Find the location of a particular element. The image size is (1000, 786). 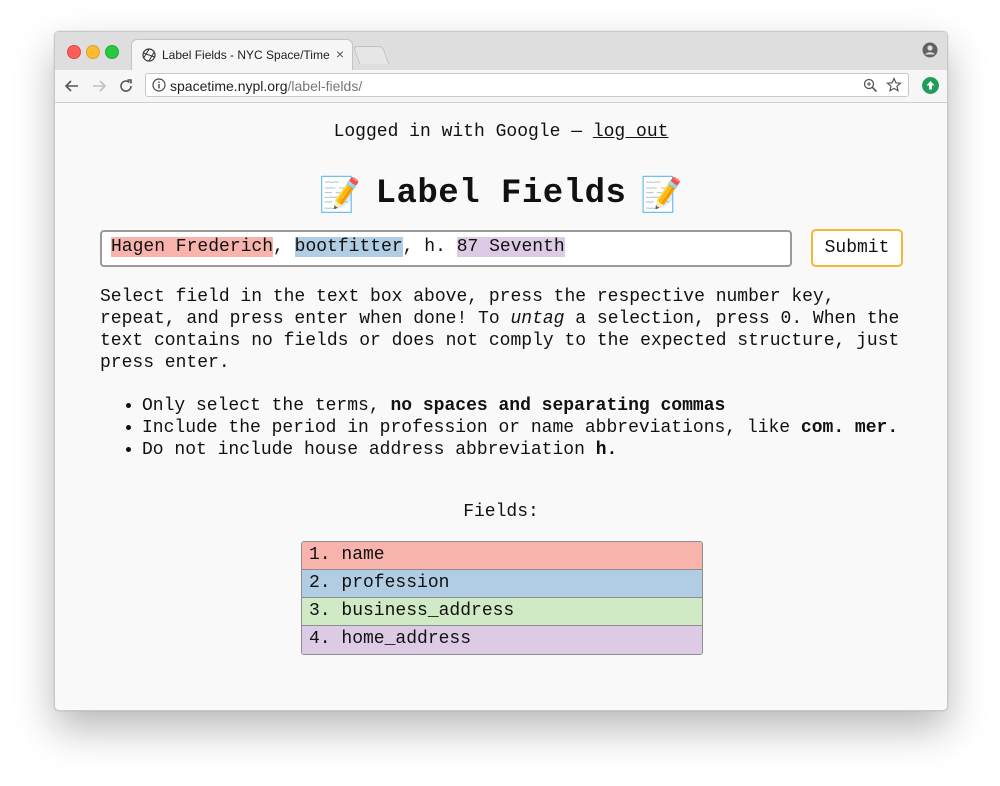

zoom-window-button is located at coordinates (112, 52).